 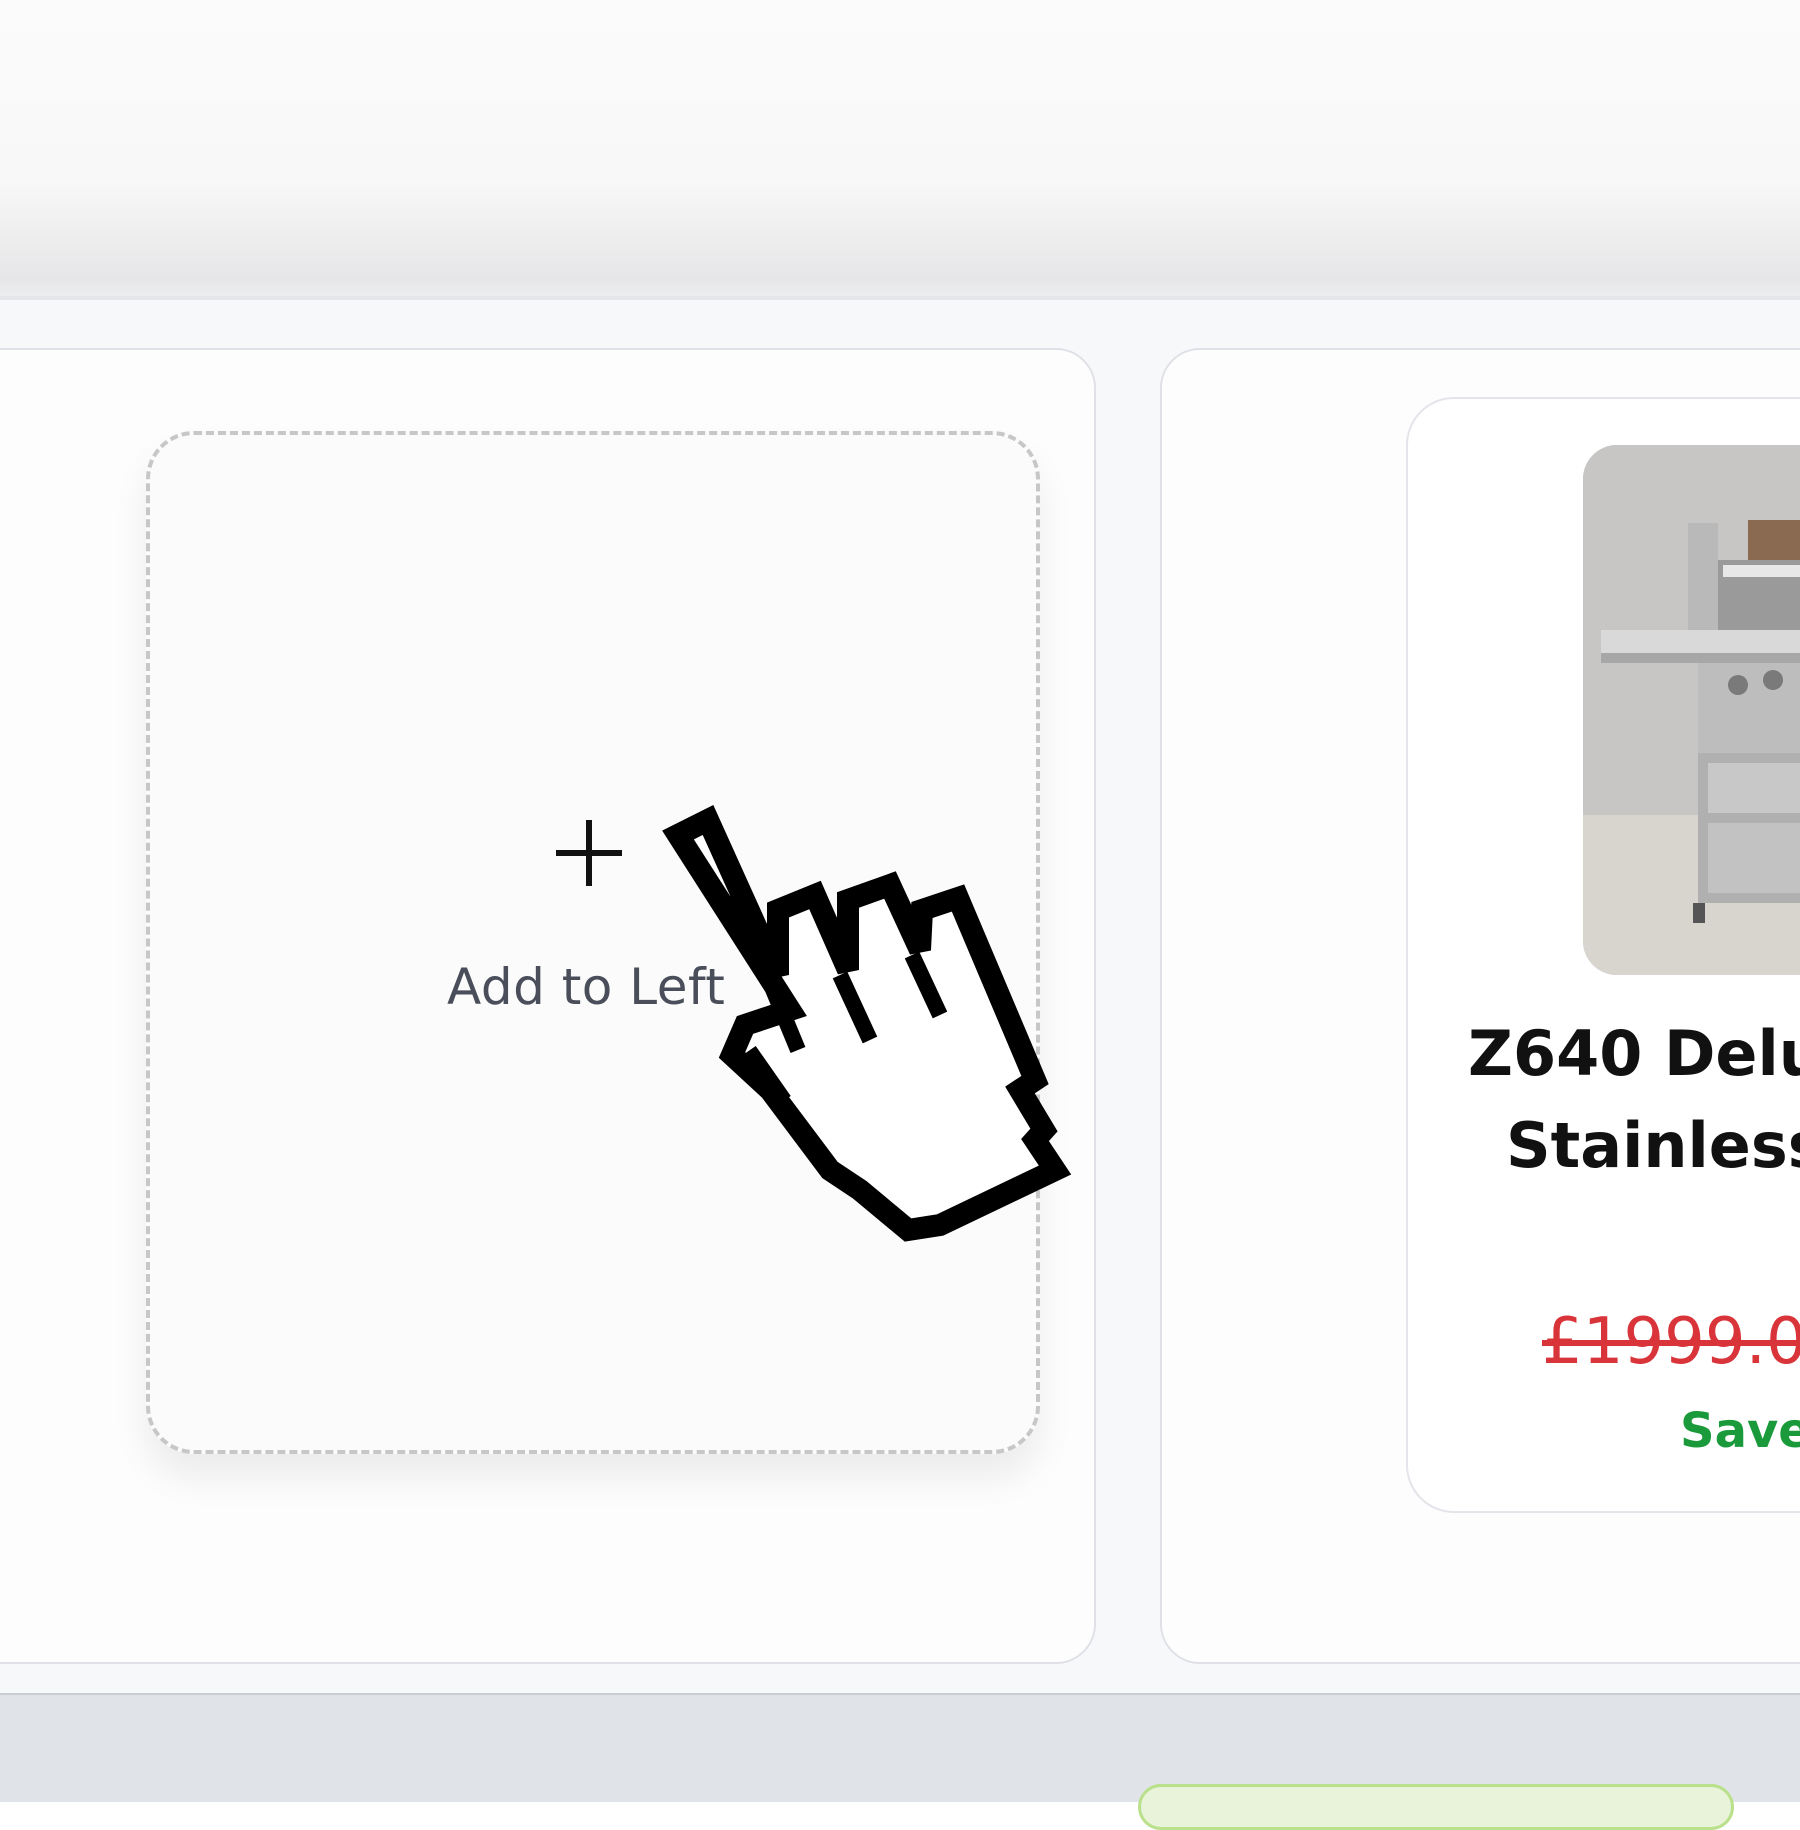 I want to click on grill-illustration, so click(x=1691, y=710).